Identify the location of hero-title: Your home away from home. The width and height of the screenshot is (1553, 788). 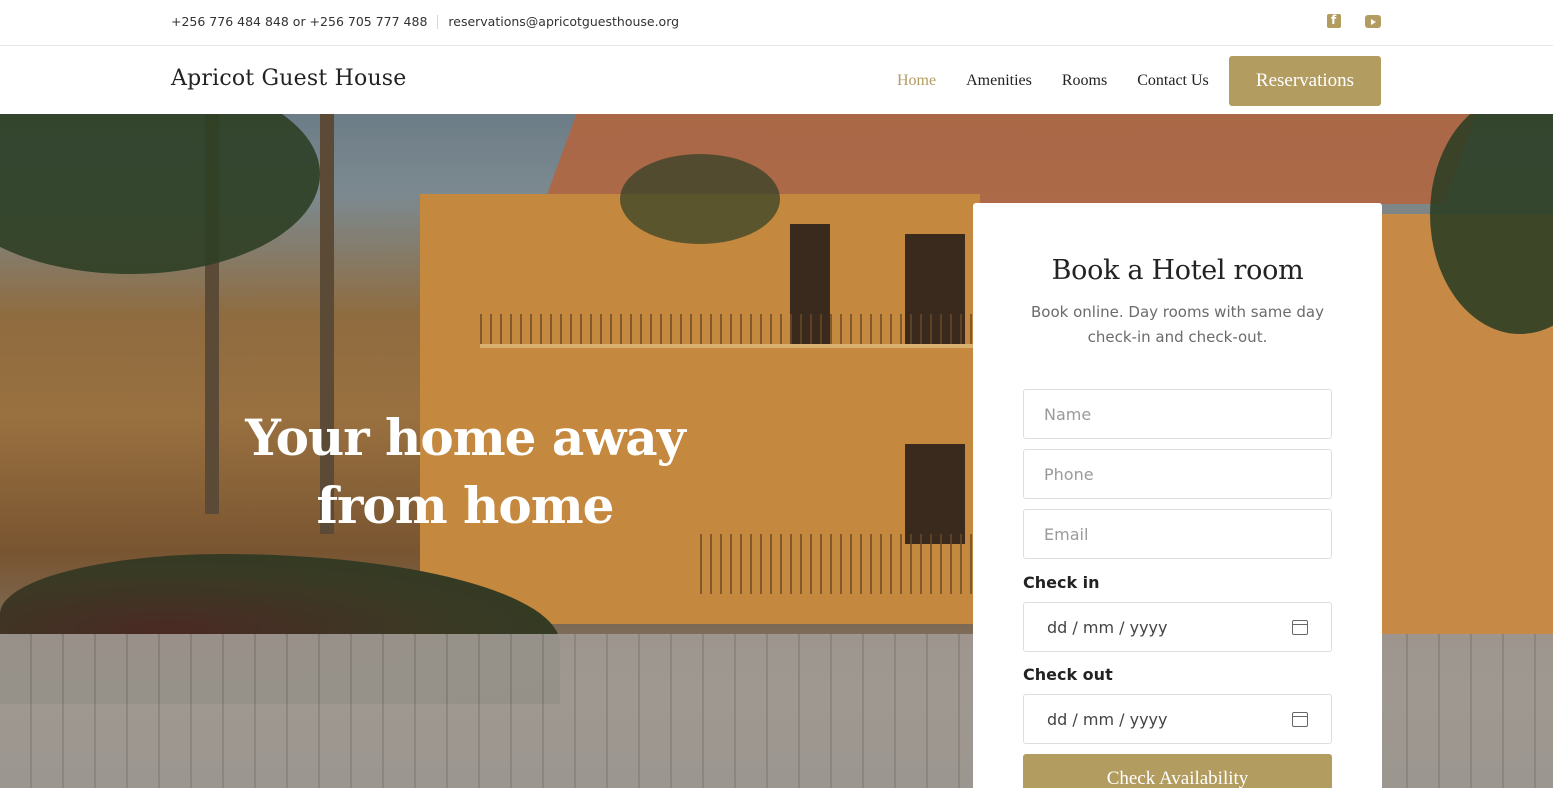
(465, 471).